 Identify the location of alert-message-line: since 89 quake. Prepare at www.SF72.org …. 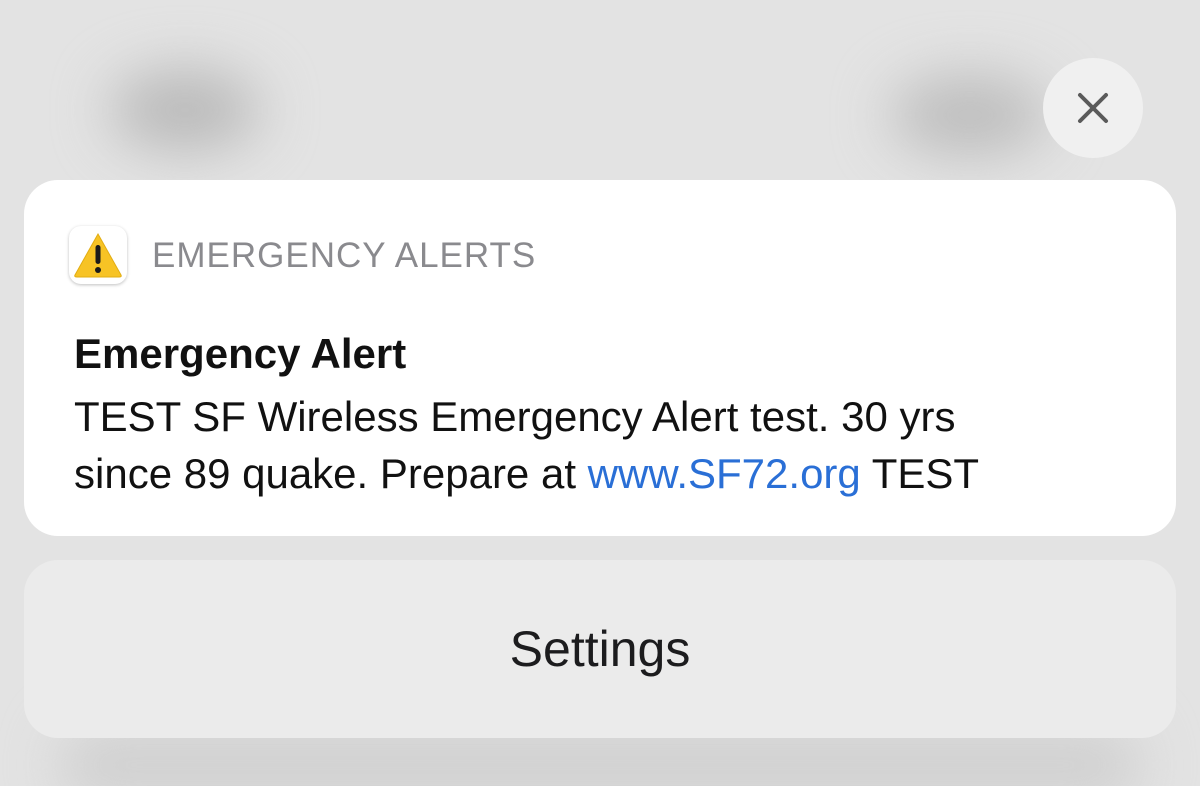
(614, 473).